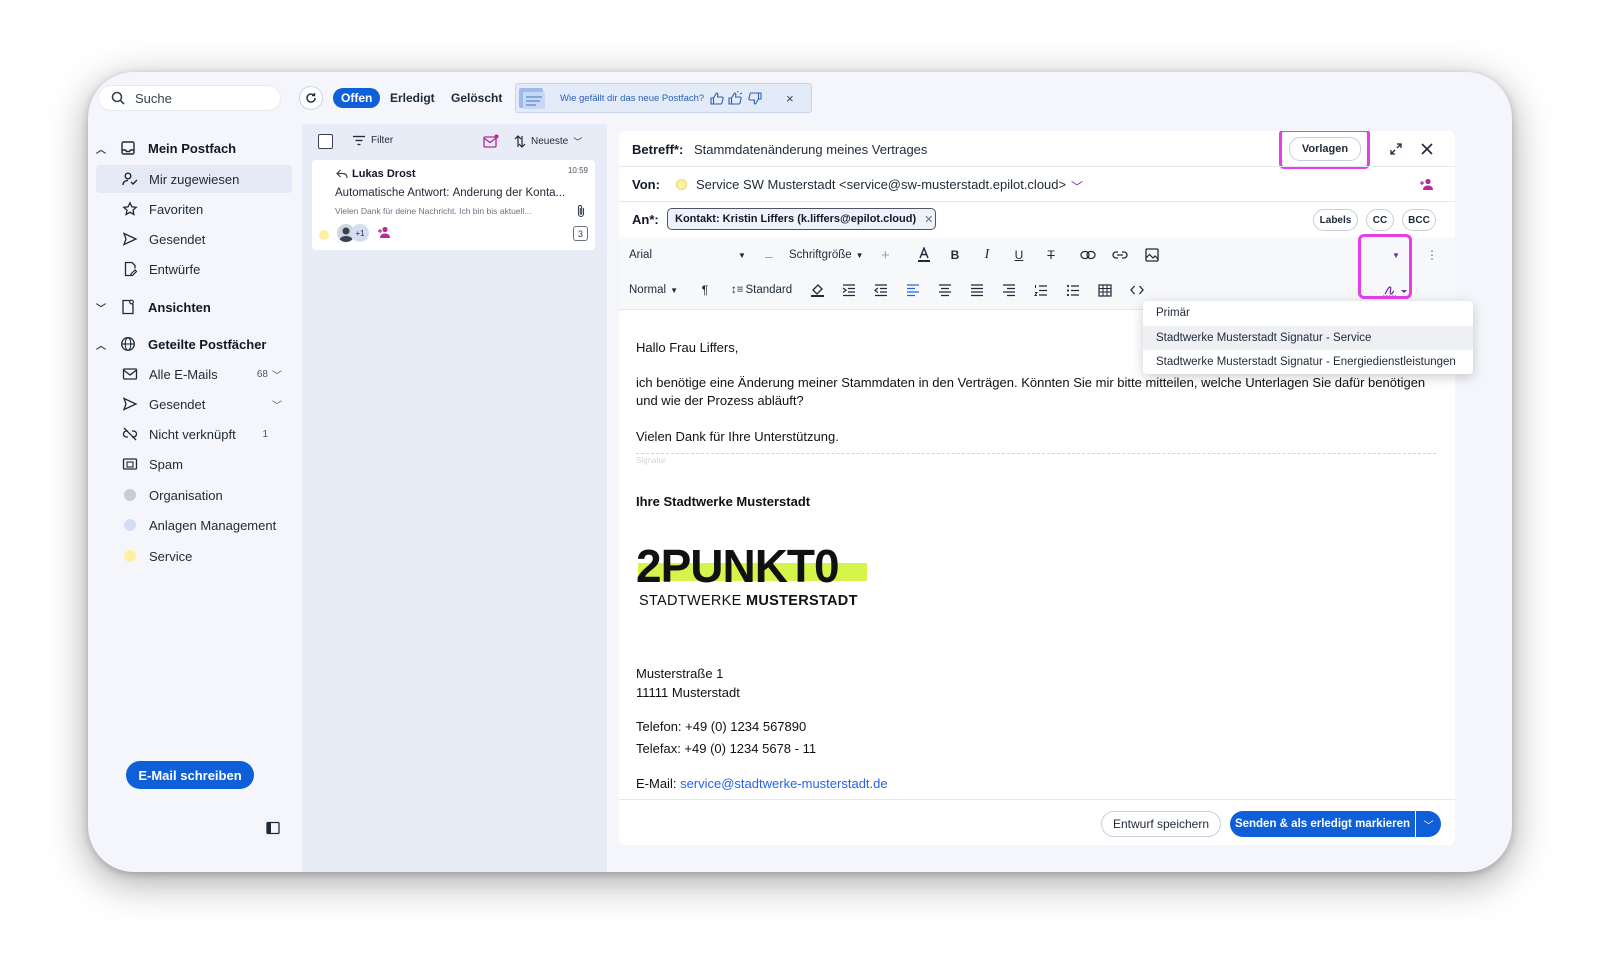  Describe the element at coordinates (784, 783) in the screenshot. I see `signature-email-link: service@stadtwerke-musterstadt.de` at that location.